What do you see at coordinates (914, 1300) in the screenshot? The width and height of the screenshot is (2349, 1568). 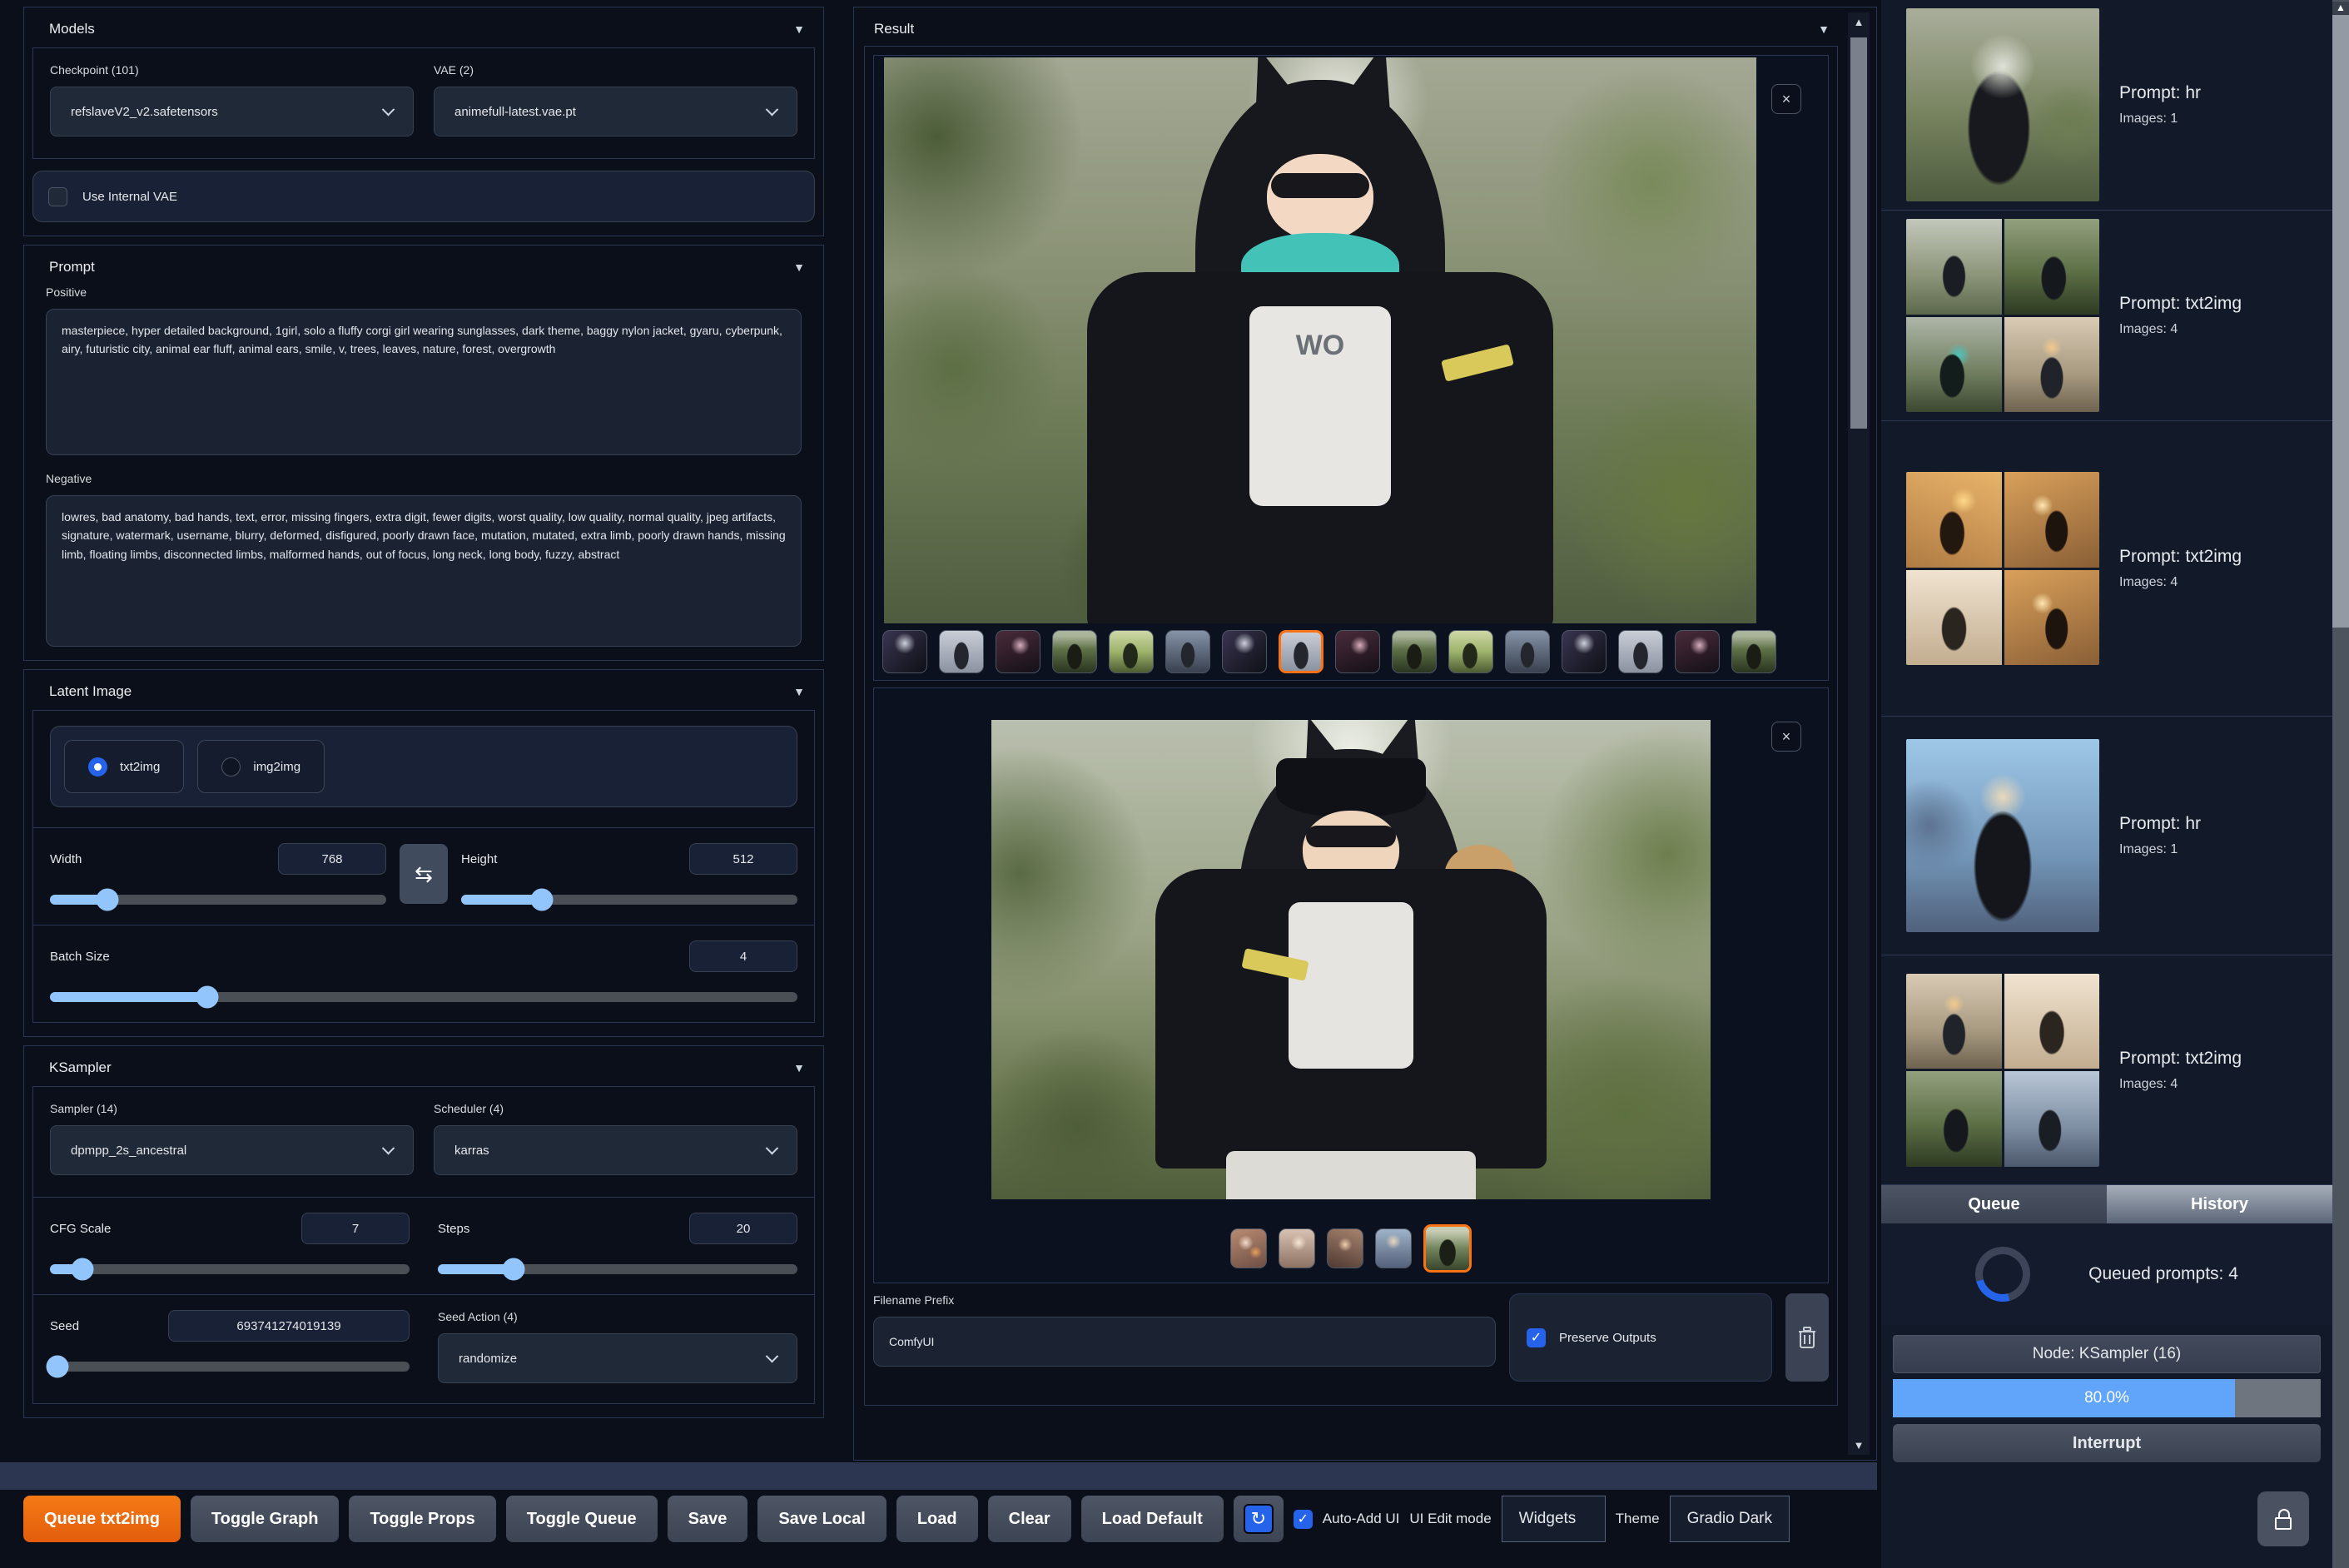 I see `filename-prefix-label: Filename Prefix` at bounding box center [914, 1300].